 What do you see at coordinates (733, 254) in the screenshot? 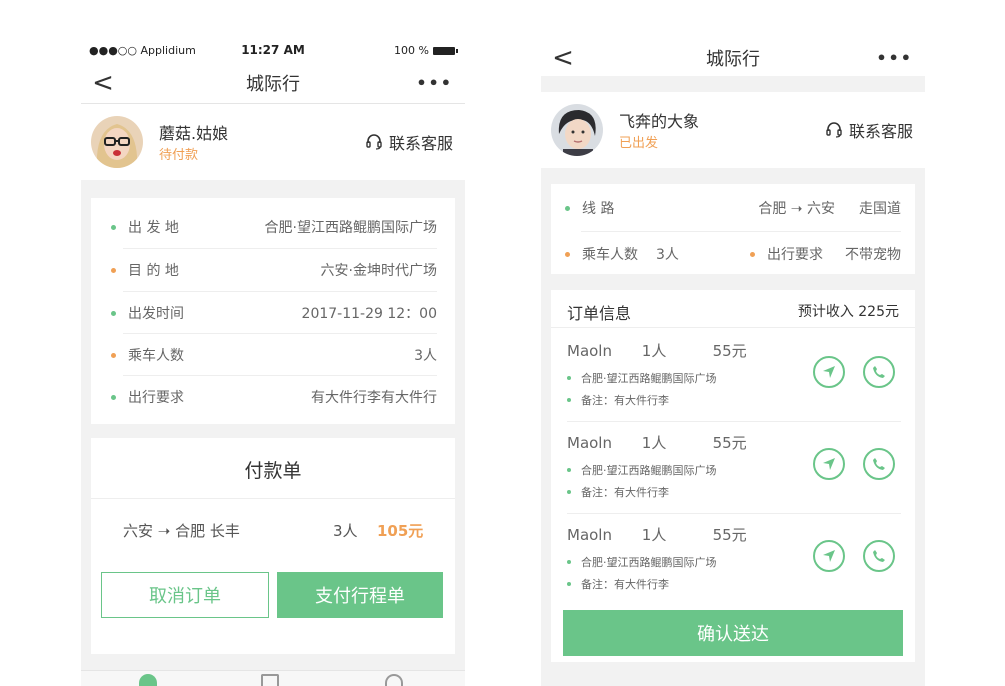
I see `passenger-row: 乘车人数 3人 出行要求 不带宠物` at bounding box center [733, 254].